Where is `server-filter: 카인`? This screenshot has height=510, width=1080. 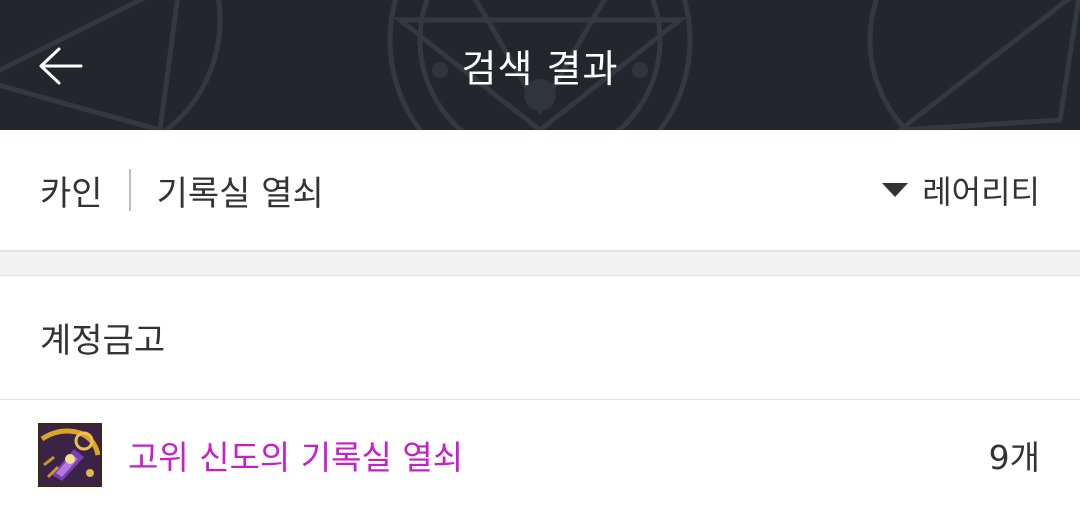
server-filter: 카인 is located at coordinates (71, 190).